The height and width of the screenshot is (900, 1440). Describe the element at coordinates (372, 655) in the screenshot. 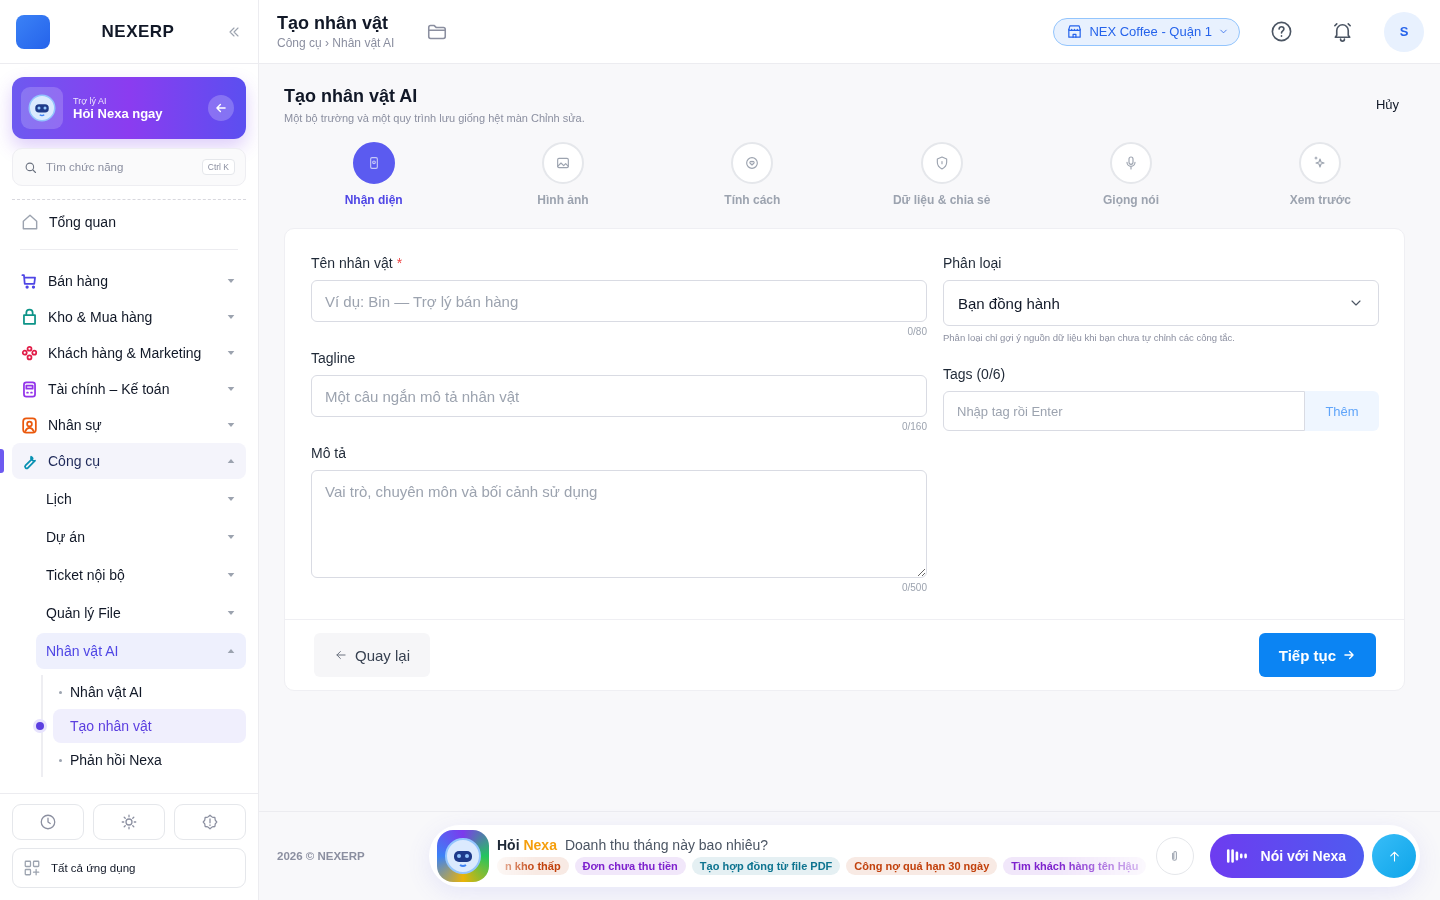

I see `back-button: Quay lại` at that location.